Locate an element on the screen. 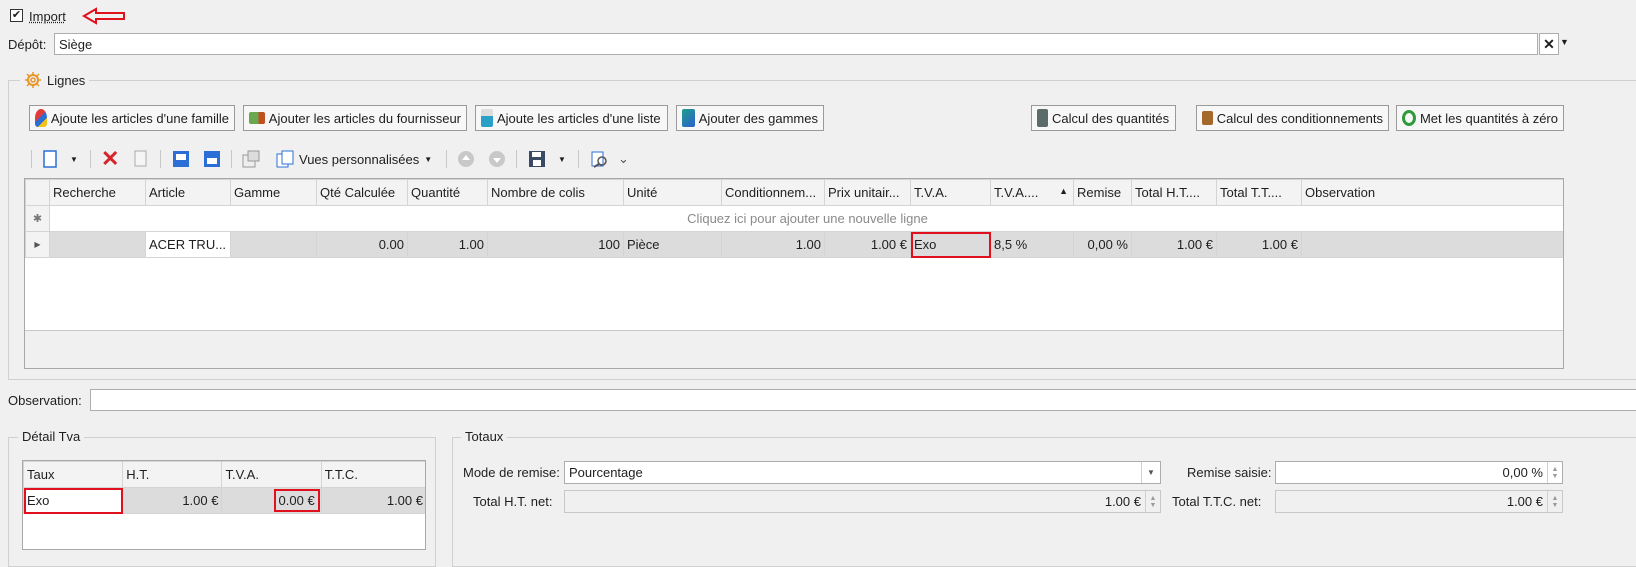 The width and height of the screenshot is (1636, 567). delete-icon: ✕ is located at coordinates (110, 158).